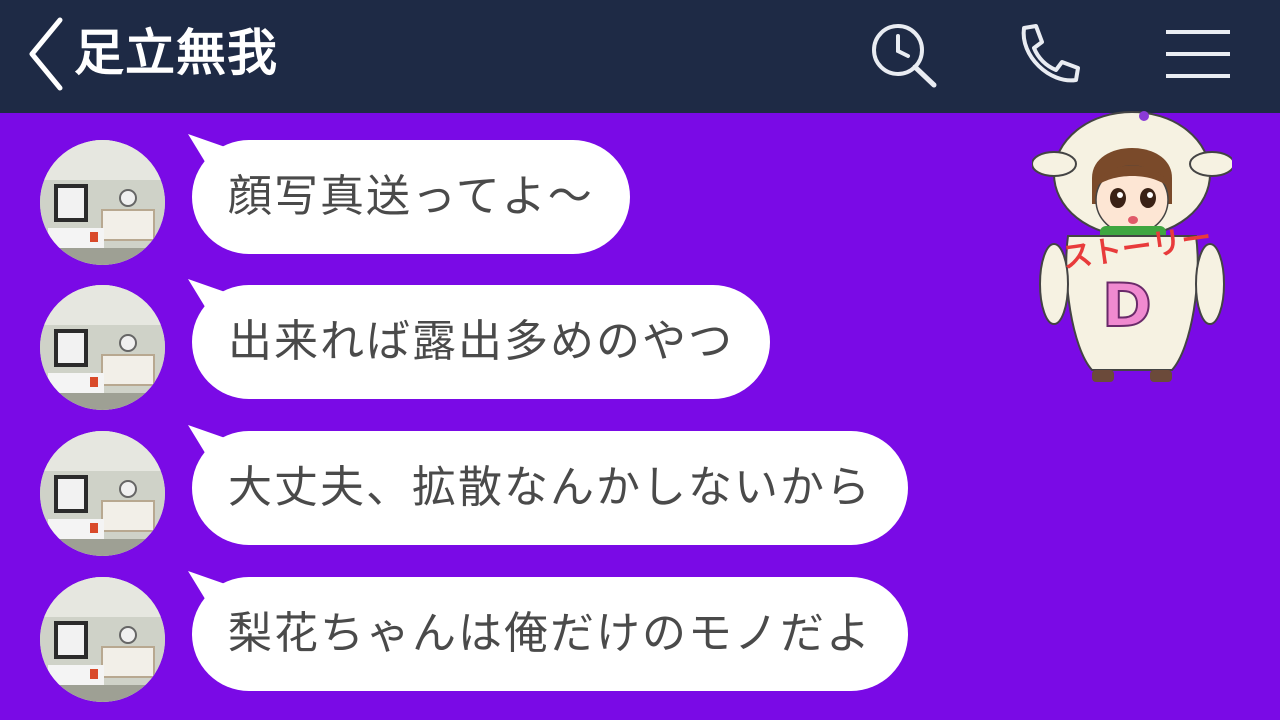  I want to click on back-button, so click(45, 52).